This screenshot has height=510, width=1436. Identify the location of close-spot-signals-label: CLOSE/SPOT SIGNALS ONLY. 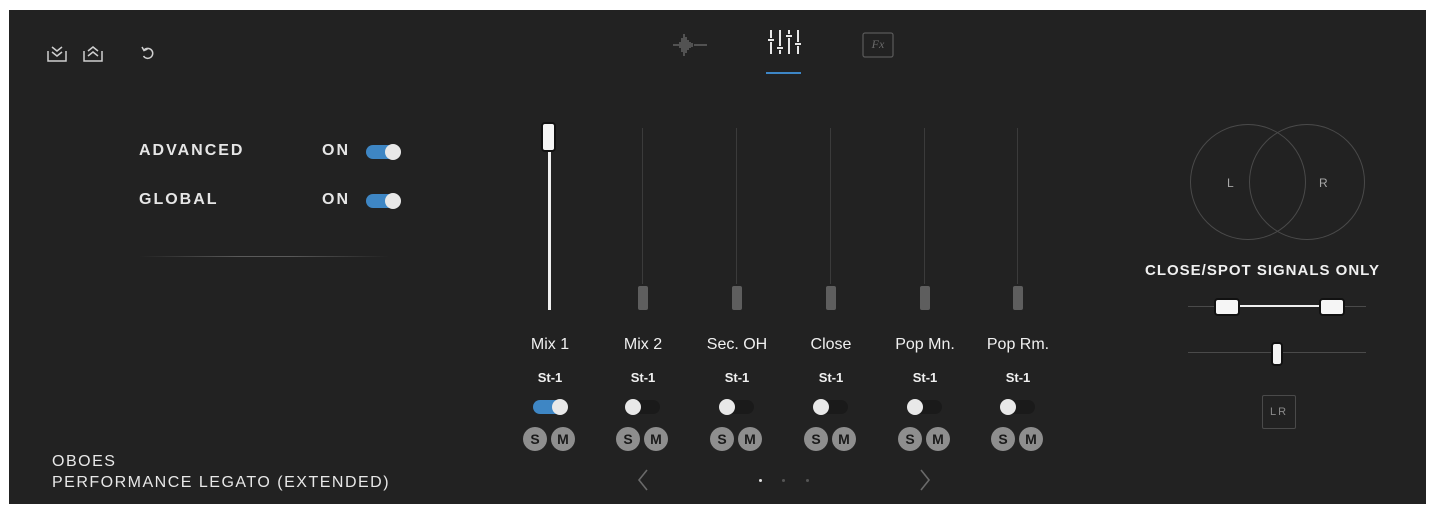
(1262, 270).